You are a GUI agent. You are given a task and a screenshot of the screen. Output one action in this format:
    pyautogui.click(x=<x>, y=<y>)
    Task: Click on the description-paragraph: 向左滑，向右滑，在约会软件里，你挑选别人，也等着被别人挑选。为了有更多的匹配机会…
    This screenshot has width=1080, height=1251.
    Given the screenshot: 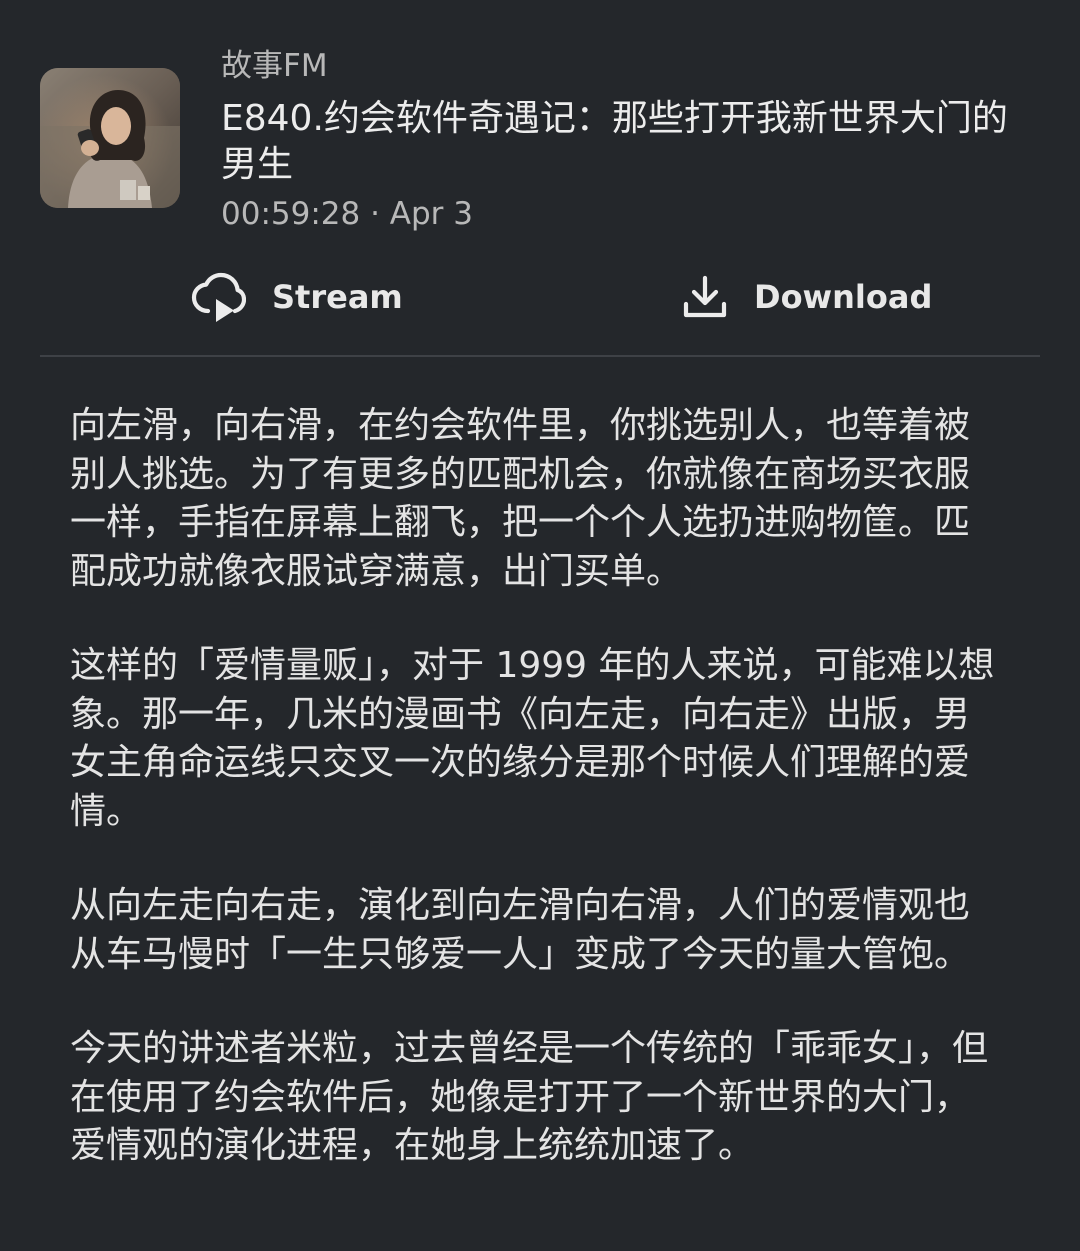 What is the action you would take?
    pyautogui.click(x=520, y=498)
    